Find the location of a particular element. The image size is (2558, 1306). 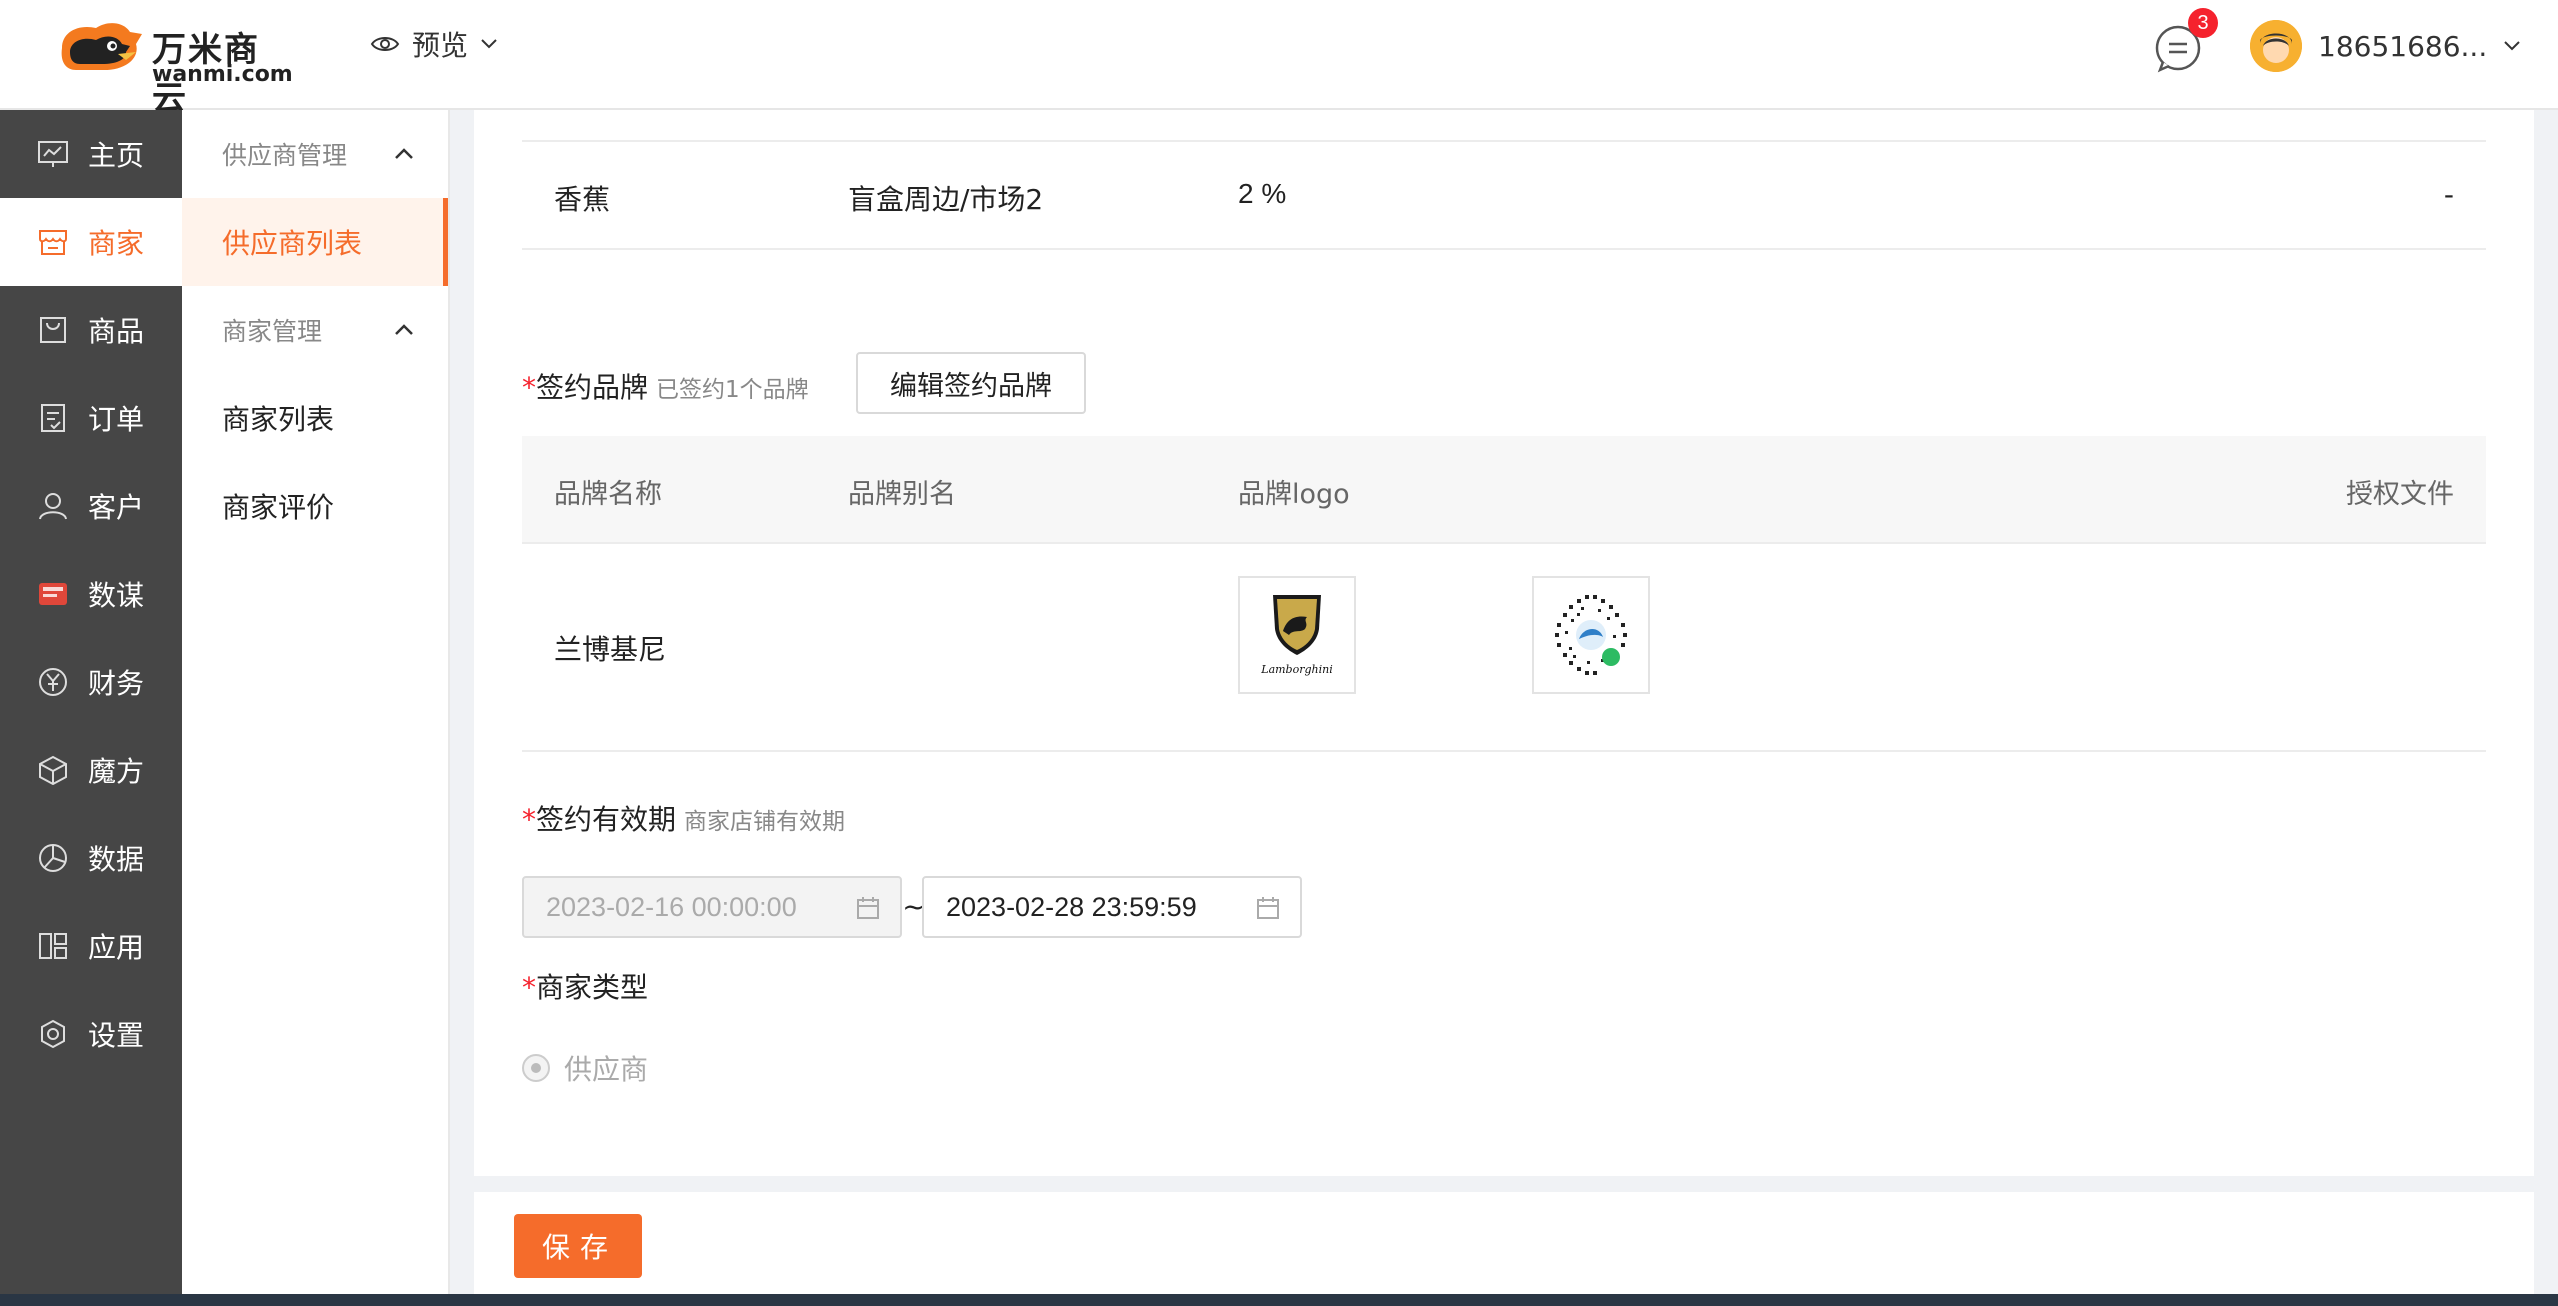

logo-mark-icon is located at coordinates (101, 46).